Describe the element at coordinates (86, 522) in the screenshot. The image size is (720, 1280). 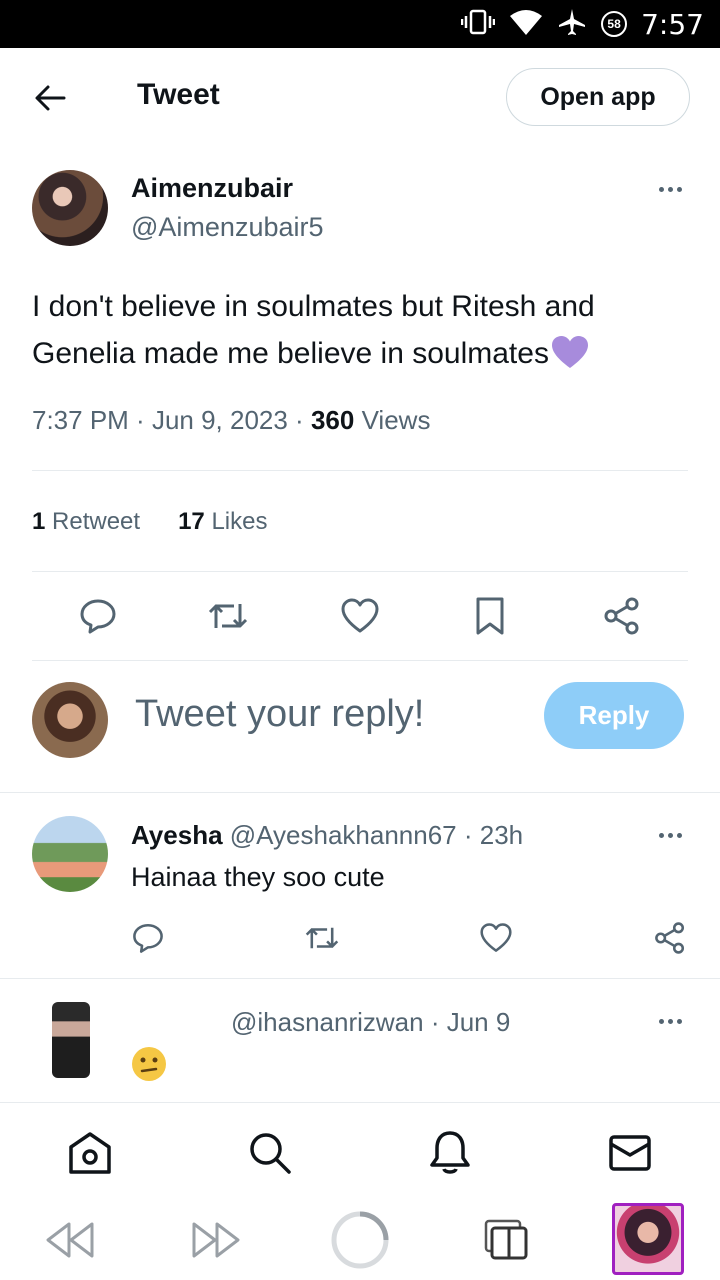
I see `retweets-stat: 1 Retweet` at that location.